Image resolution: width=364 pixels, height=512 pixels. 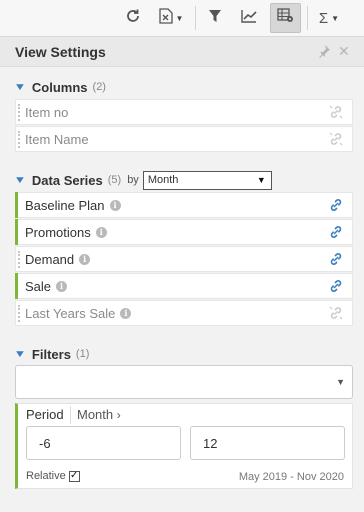 What do you see at coordinates (163, 180) in the screenshot?
I see `select-value: Month` at bounding box center [163, 180].